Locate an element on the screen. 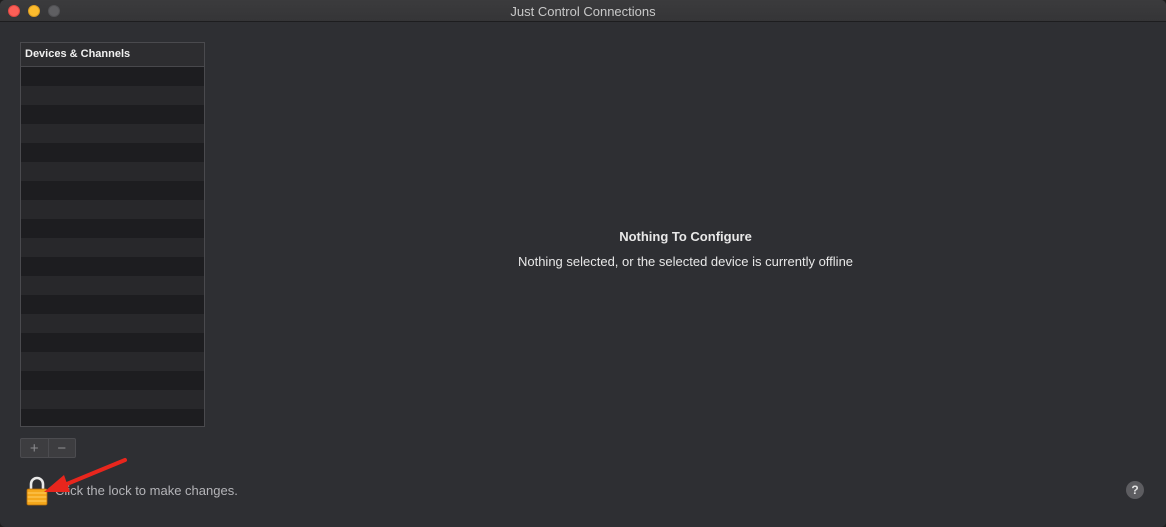 This screenshot has height=527, width=1166. empty-state-title: Nothing To Configure is located at coordinates (685, 236).